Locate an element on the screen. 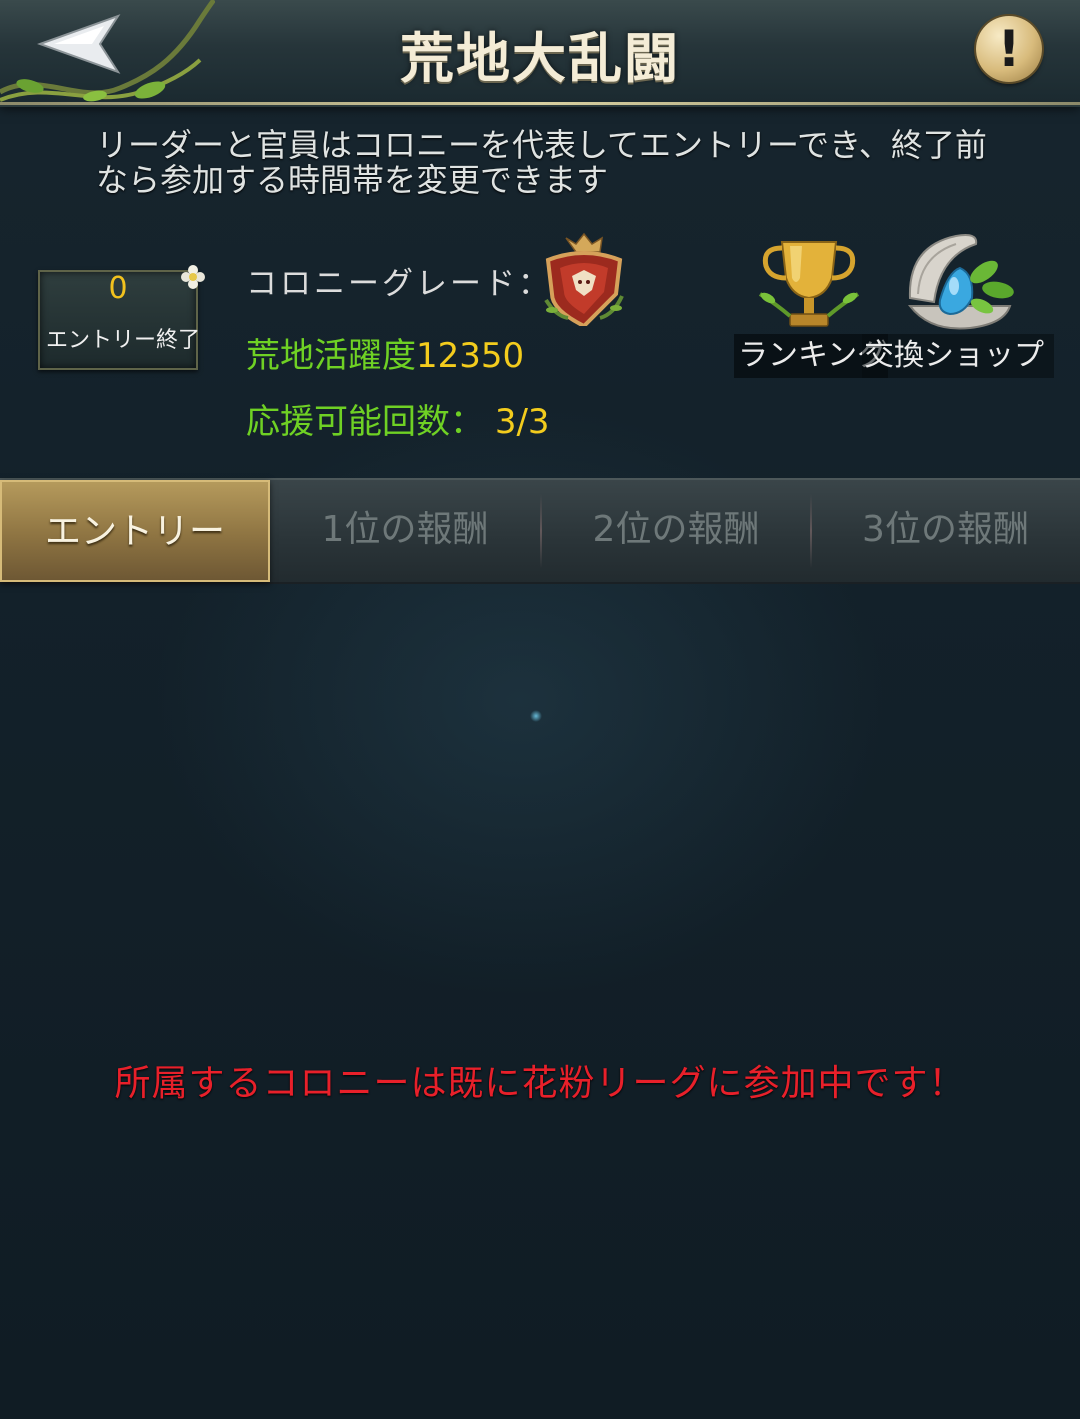 The width and height of the screenshot is (1080, 1419). tab-entry: エントリー is located at coordinates (135, 531).